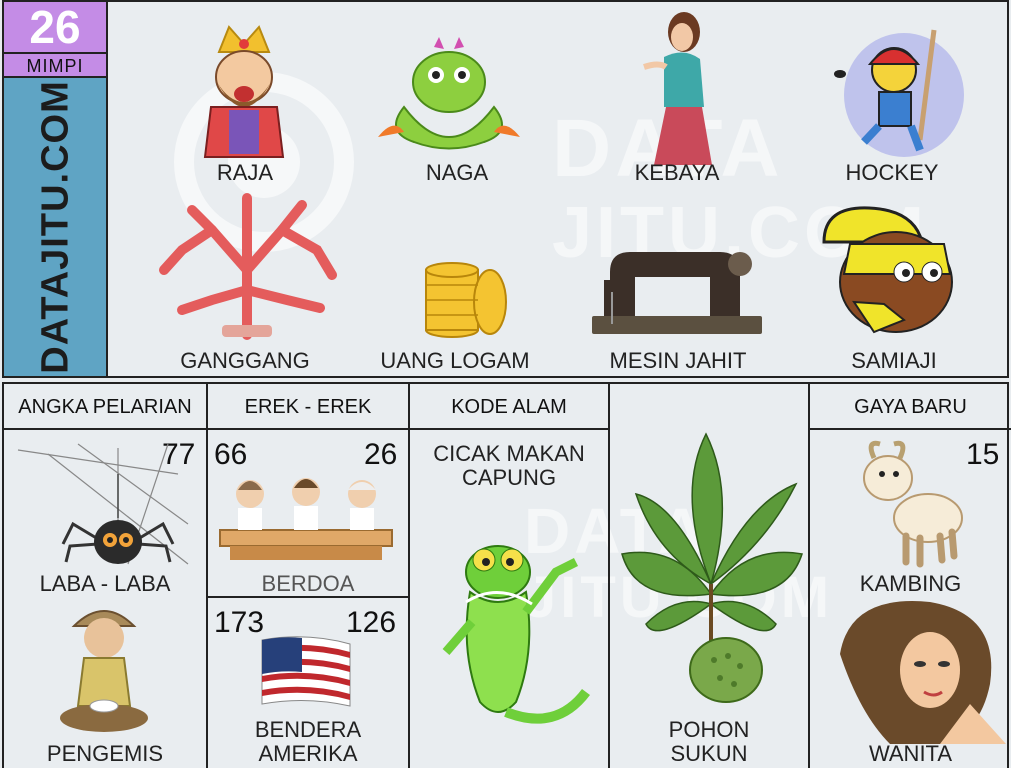 The image size is (1011, 768). I want to click on hockey-player-icon, so click(899, 93).